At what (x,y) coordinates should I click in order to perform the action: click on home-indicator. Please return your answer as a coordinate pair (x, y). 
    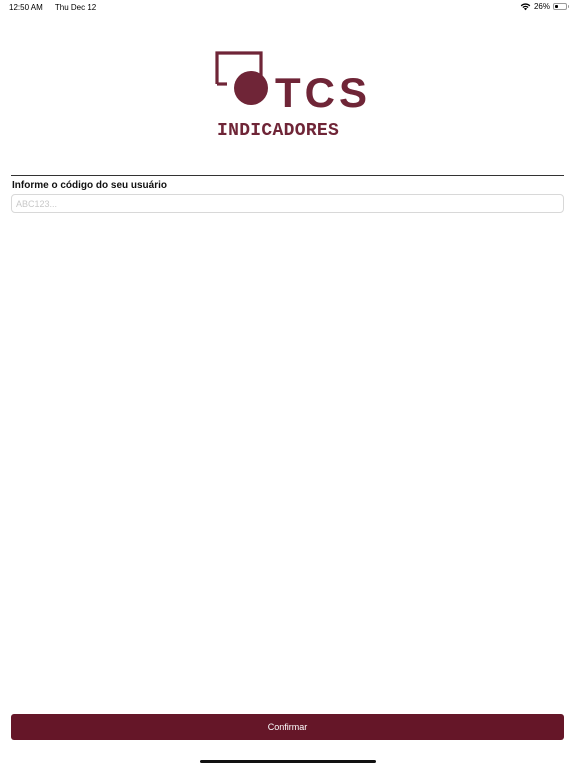
    Looking at the image, I should click on (288, 761).